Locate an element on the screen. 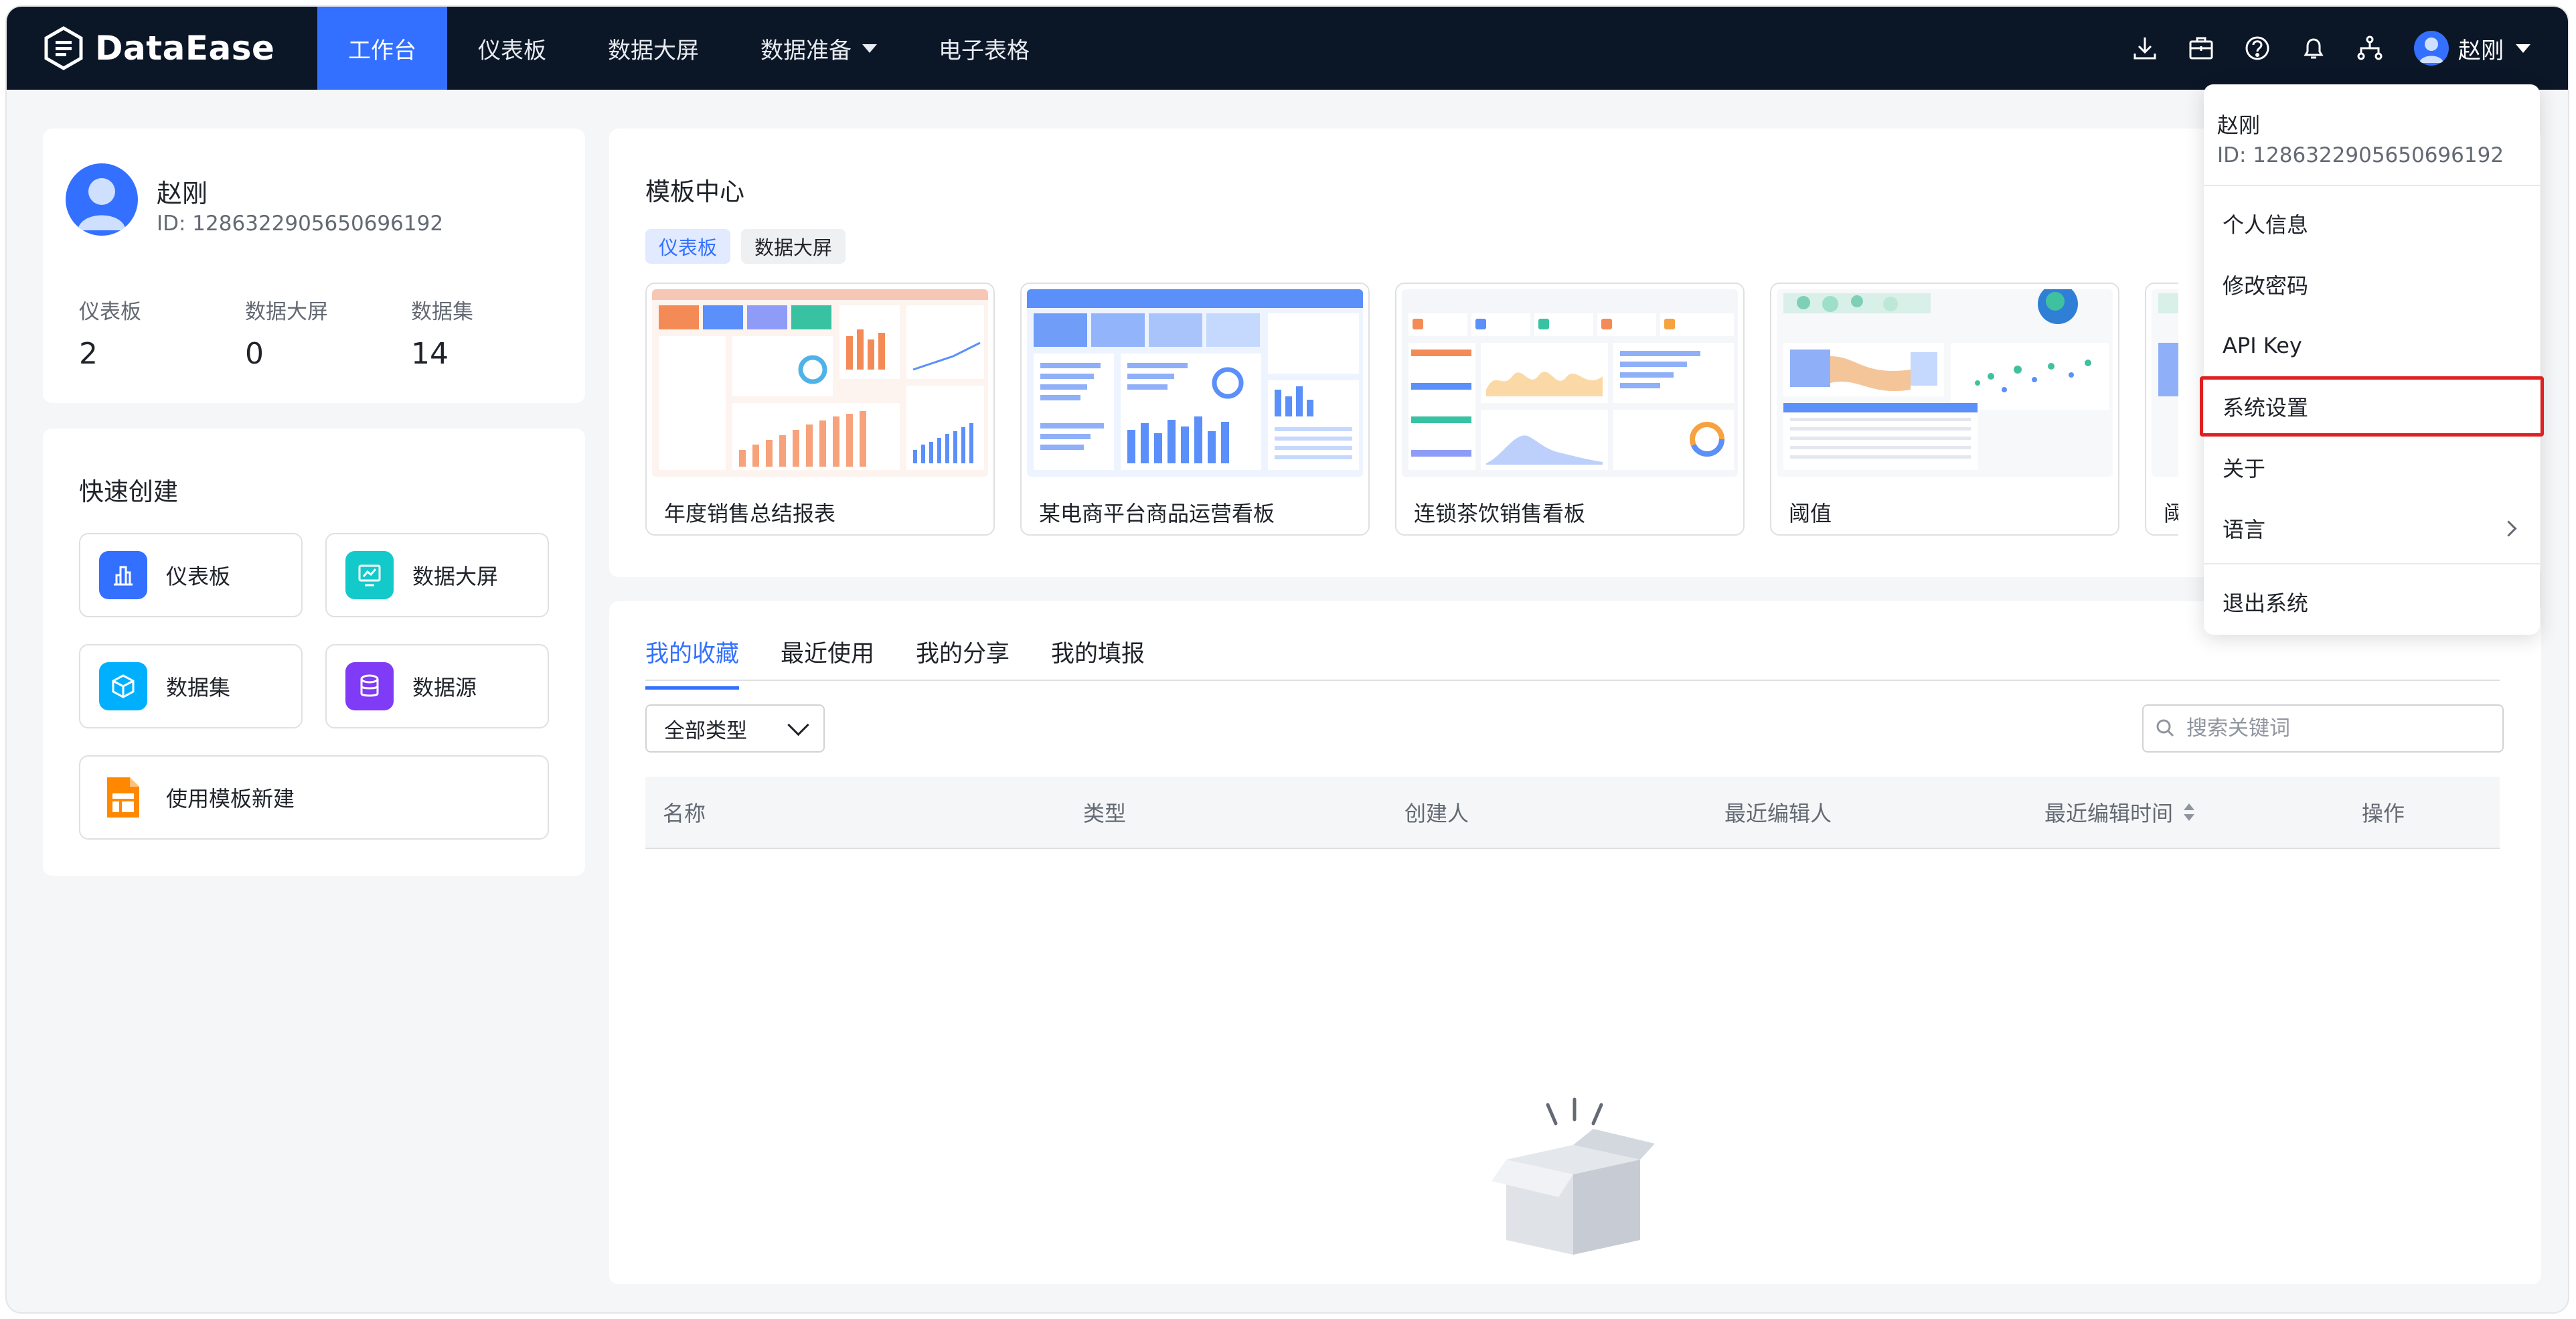 The image size is (2576, 1319). nav-spreadsheet: 电子表格 is located at coordinates (984, 48).